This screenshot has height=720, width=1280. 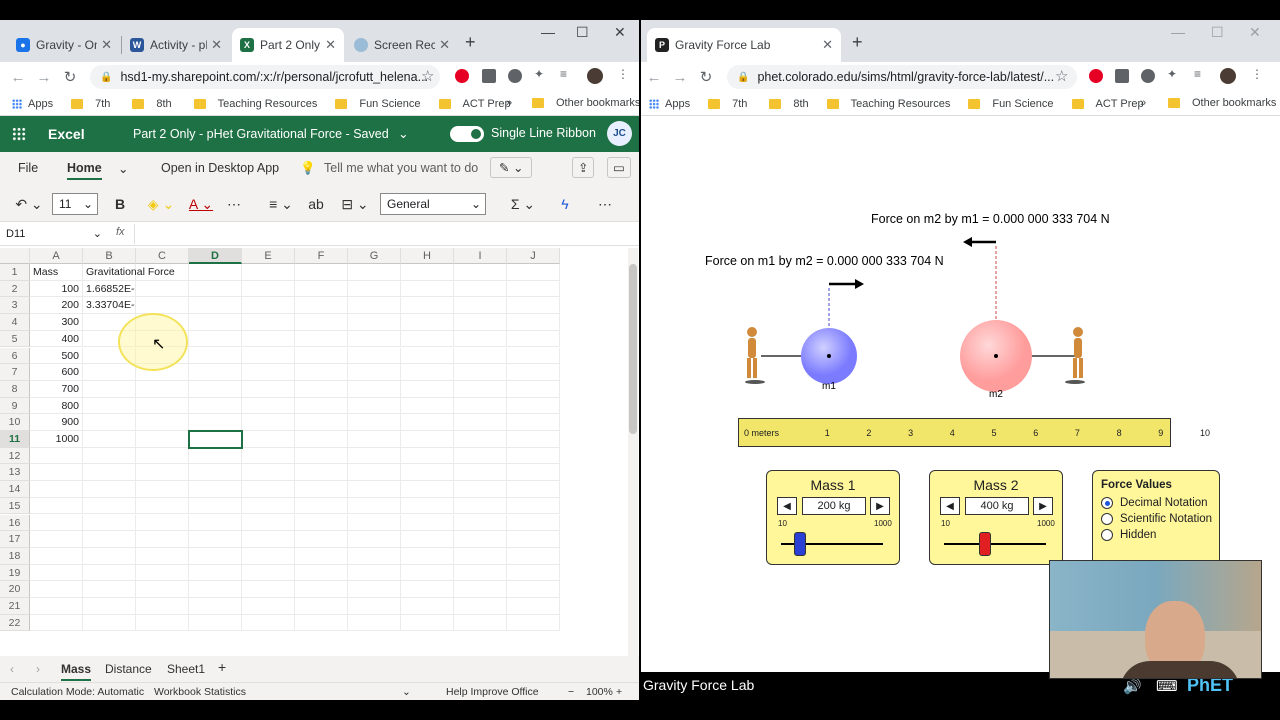 What do you see at coordinates (220, 168) in the screenshot?
I see `open-in-desktop-button: Open in Desktop App` at bounding box center [220, 168].